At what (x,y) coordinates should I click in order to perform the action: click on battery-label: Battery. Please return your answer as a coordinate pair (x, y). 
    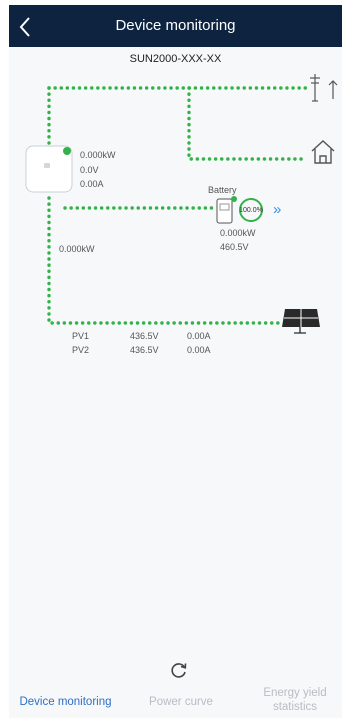
    Looking at the image, I should click on (222, 190).